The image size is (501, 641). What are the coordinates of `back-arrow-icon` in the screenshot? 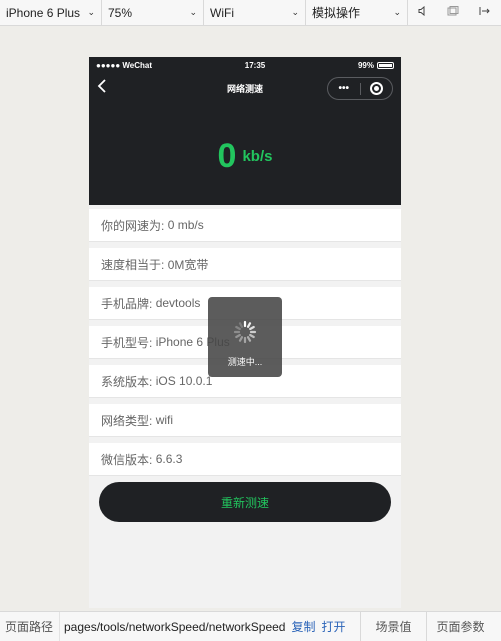 It's located at (102, 88).